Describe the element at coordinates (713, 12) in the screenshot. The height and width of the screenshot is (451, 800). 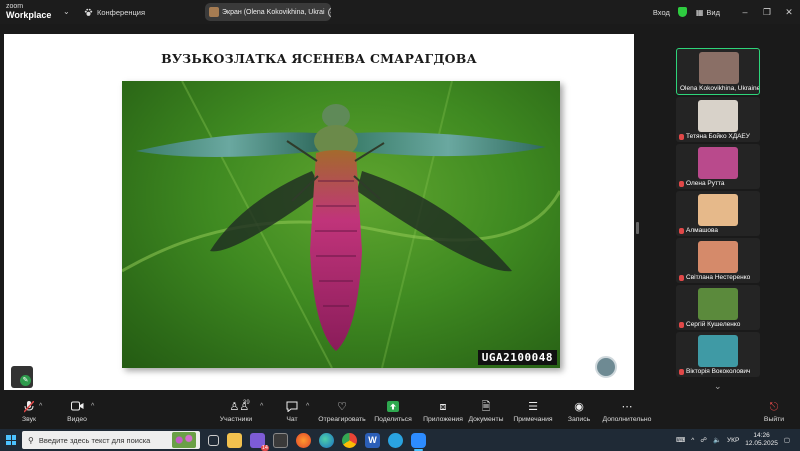
I see `view-button: Вид` at that location.